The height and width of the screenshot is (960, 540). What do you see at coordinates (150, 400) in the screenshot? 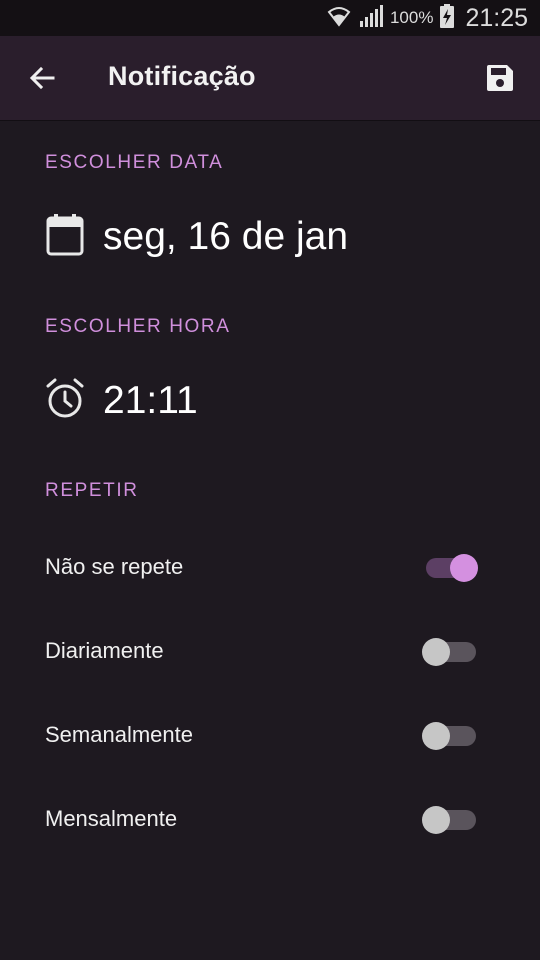
I see `time-value: 21:11` at bounding box center [150, 400].